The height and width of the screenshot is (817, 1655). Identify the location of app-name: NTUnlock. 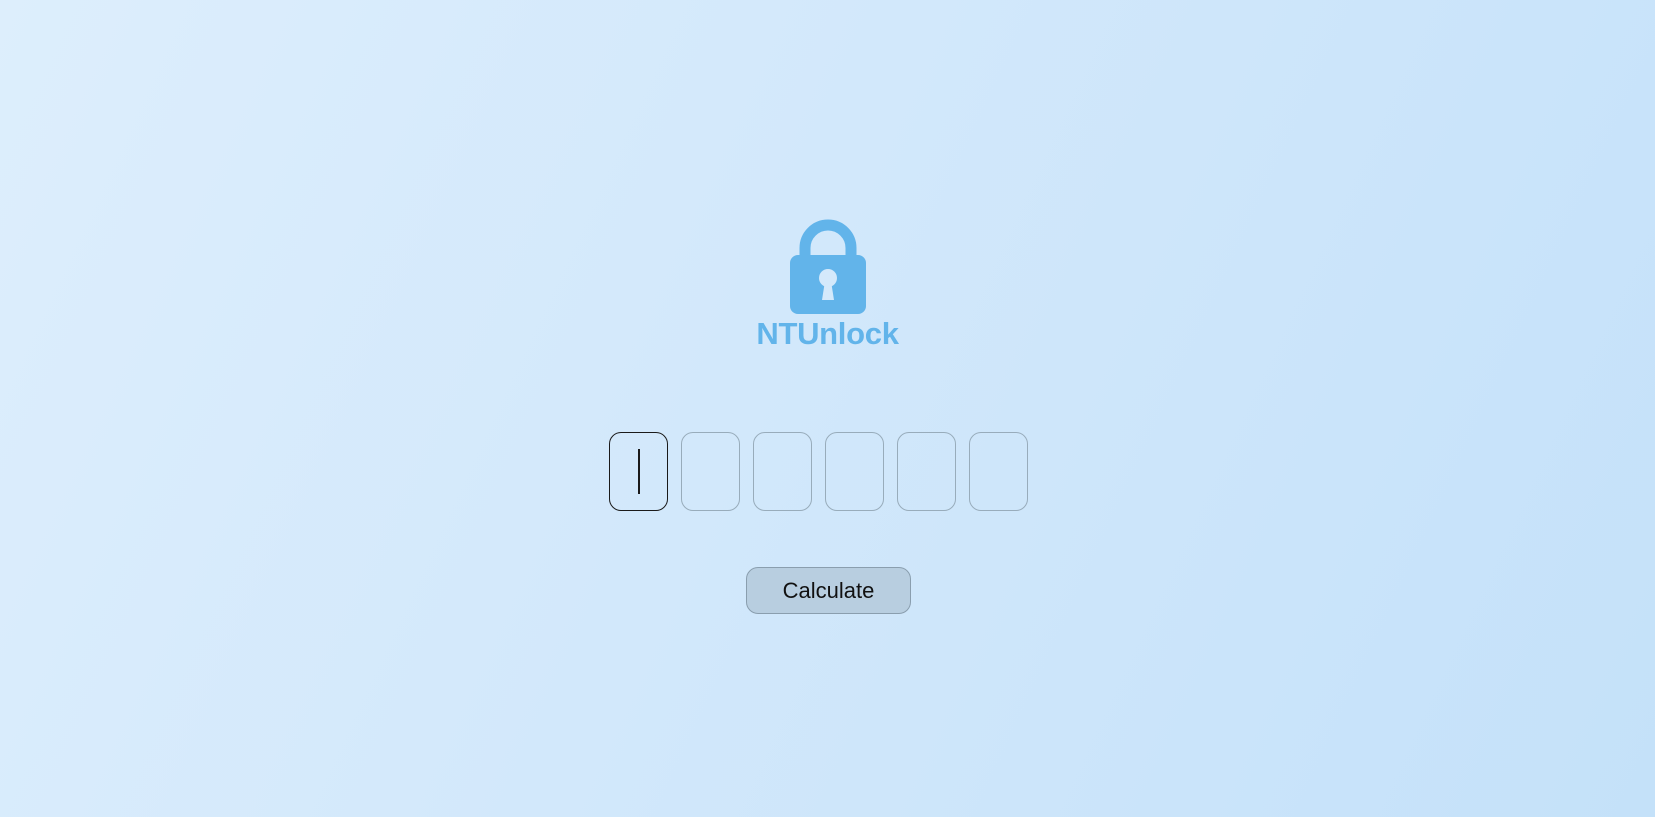
(827, 333).